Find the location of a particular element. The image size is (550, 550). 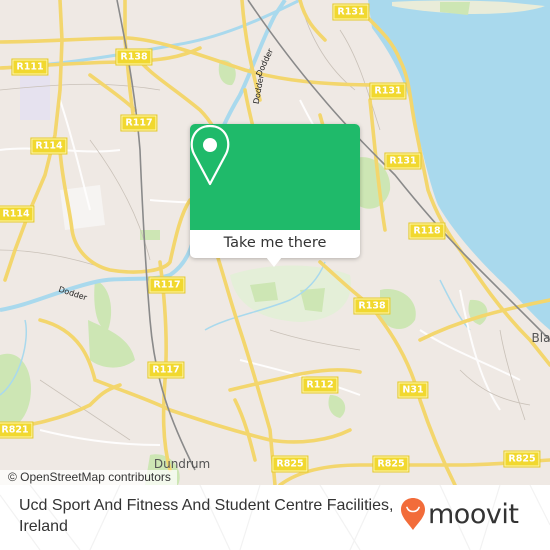

map-pin-icon is located at coordinates (210, 155).